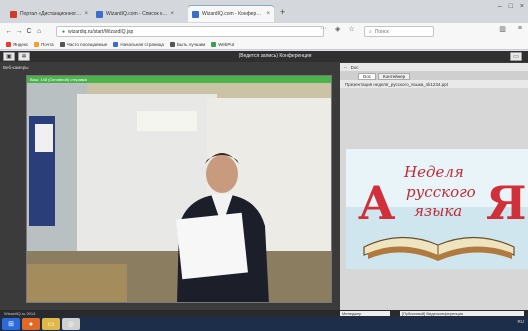  I want to click on bookmark-item: Яндекс, so click(17, 44).